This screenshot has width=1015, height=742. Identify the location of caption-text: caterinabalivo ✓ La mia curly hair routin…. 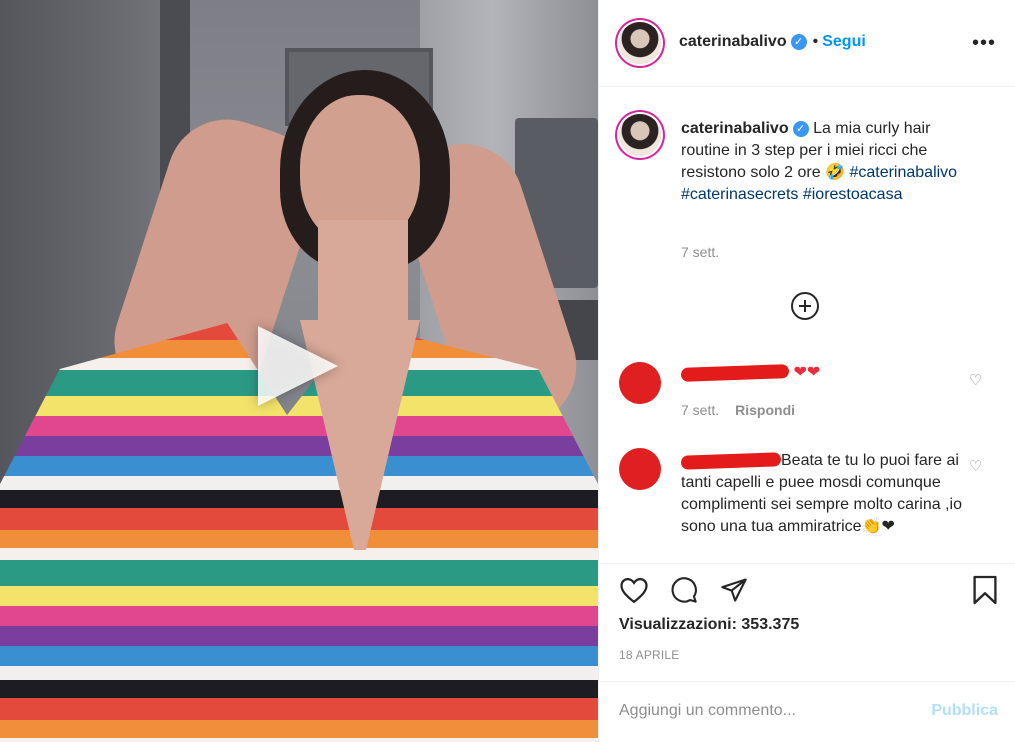
(831, 162).